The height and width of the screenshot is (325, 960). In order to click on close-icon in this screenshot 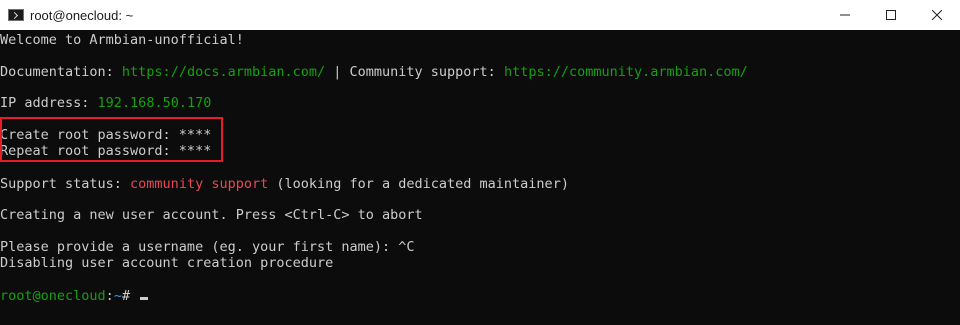, I will do `click(937, 15)`.